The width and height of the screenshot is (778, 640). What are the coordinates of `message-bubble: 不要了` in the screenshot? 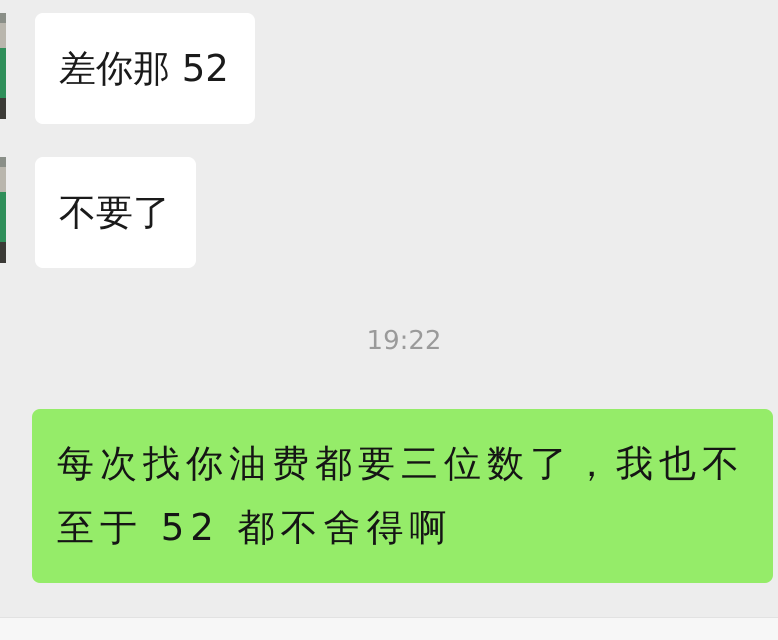 It's located at (115, 212).